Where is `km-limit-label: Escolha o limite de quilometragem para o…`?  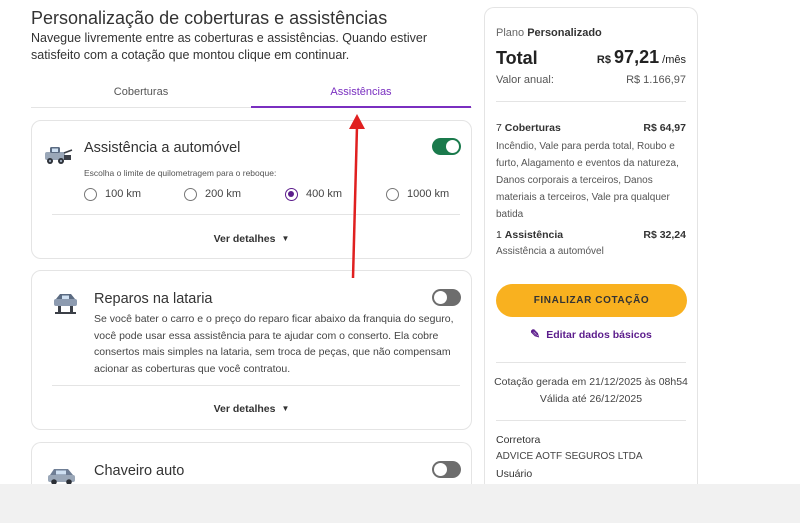 km-limit-label: Escolha o limite de quilometragem para o… is located at coordinates (180, 173).